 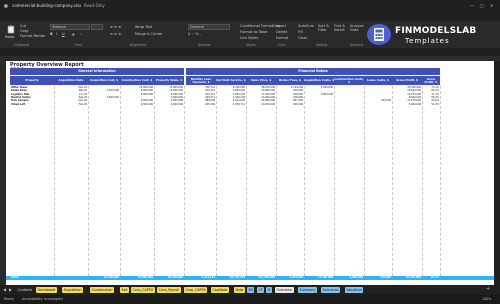 I want to click on totals-cell: 12,400,000, so click(x=325, y=277).